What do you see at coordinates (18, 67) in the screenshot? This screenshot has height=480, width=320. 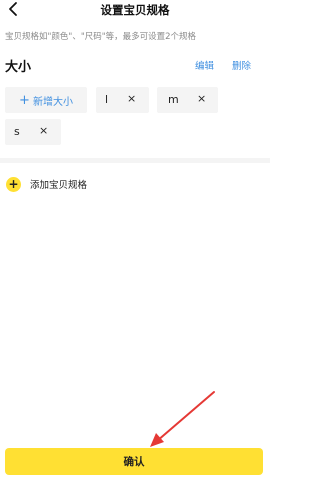 I see `spec-group-title: 大小` at bounding box center [18, 67].